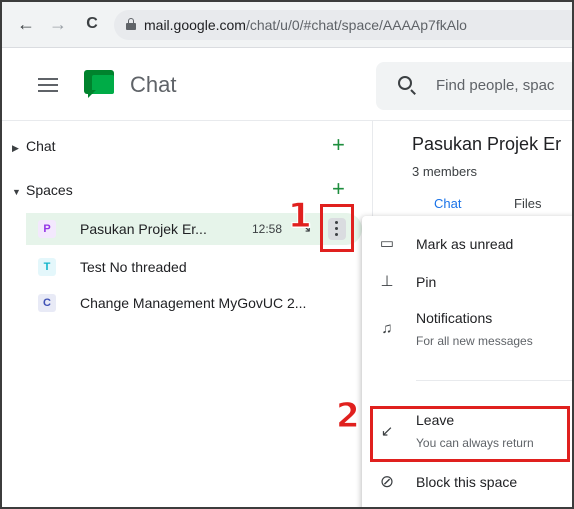  Describe the element at coordinates (467, 283) in the screenshot. I see `menu-item-pin: ⊥ Pin` at that location.